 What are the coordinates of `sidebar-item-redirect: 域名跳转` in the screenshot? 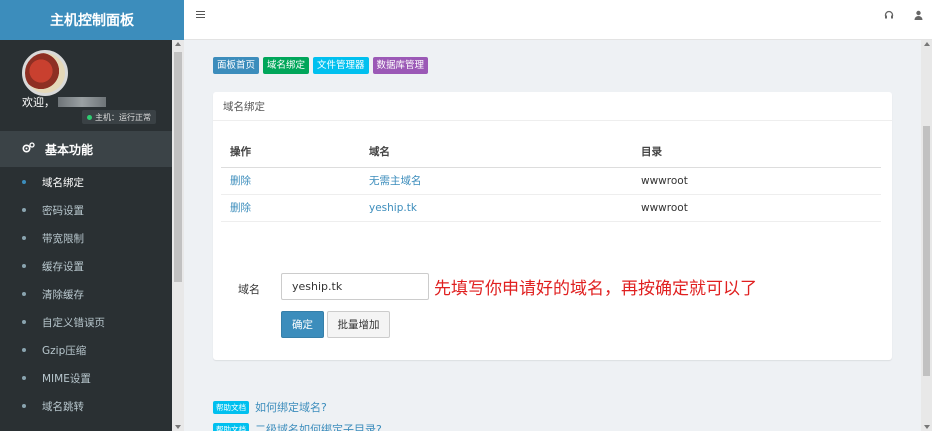 It's located at (86, 406).